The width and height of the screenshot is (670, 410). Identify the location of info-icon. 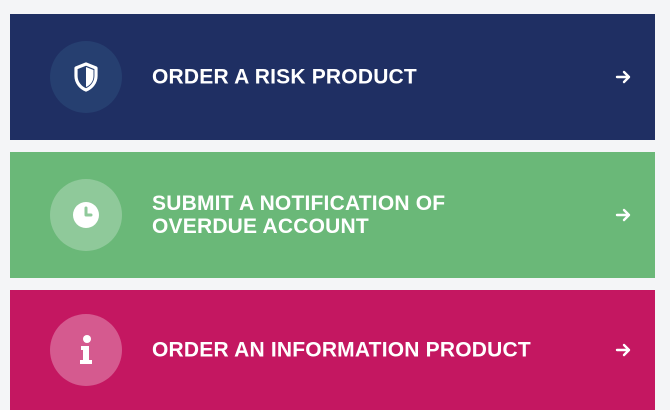
(86, 350).